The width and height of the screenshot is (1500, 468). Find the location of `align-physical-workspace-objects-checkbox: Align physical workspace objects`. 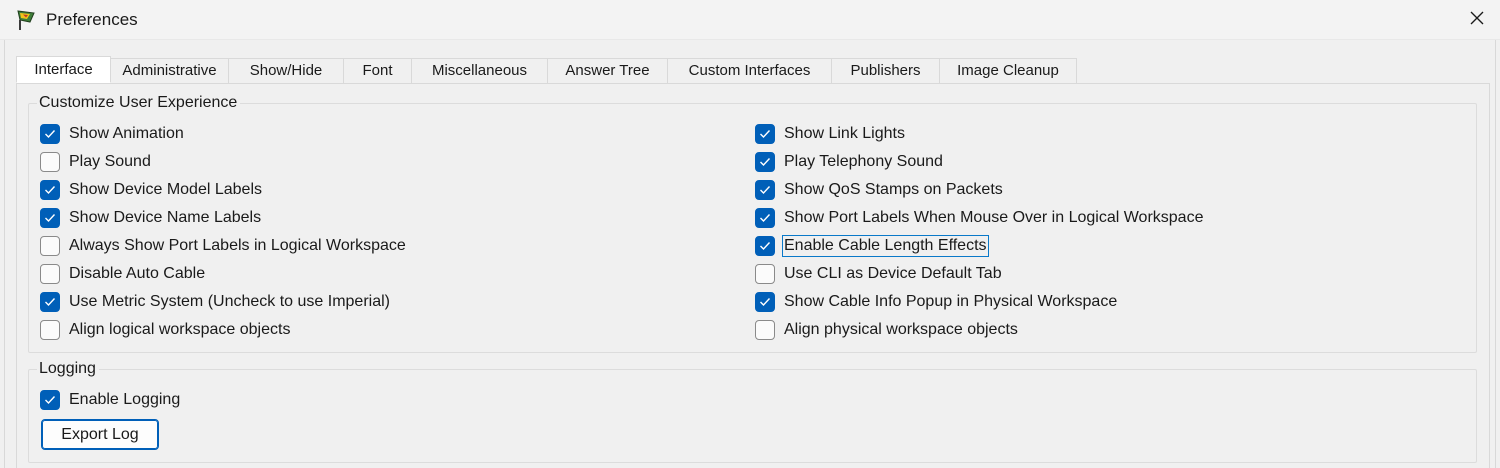

align-physical-workspace-objects-checkbox: Align physical workspace objects is located at coordinates (887, 330).